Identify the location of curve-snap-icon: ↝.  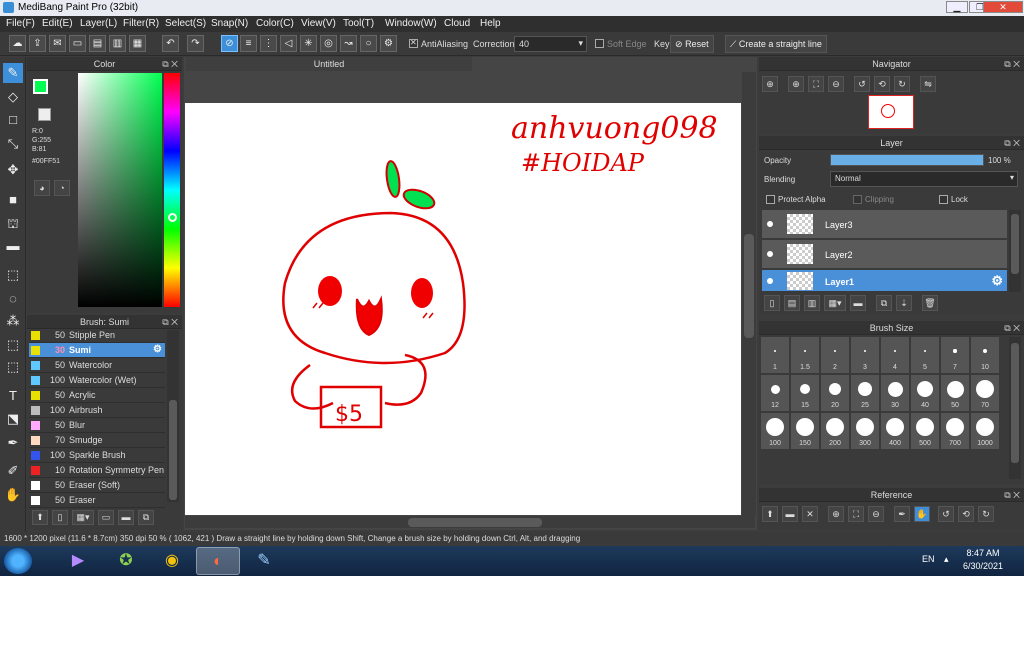
(348, 43).